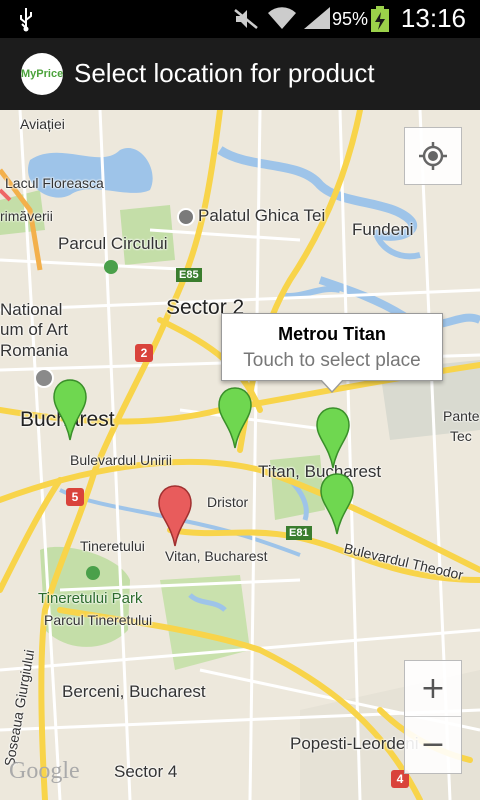  Describe the element at coordinates (175, 516) in the screenshot. I see `map-marker-red` at that location.